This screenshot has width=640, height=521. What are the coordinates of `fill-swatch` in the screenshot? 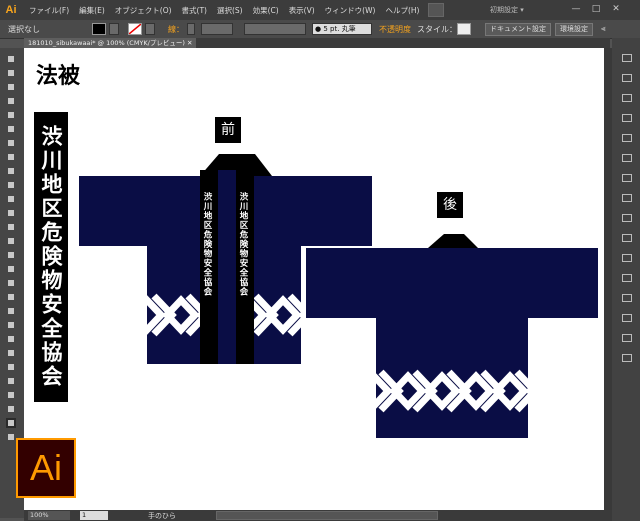 It's located at (99, 29).